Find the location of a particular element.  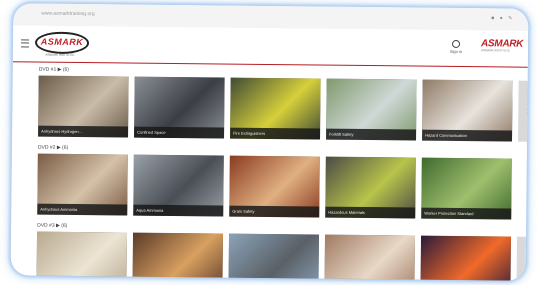

logo-subtitle: ASMARK INSTITUTE is located at coordinates (60, 54).